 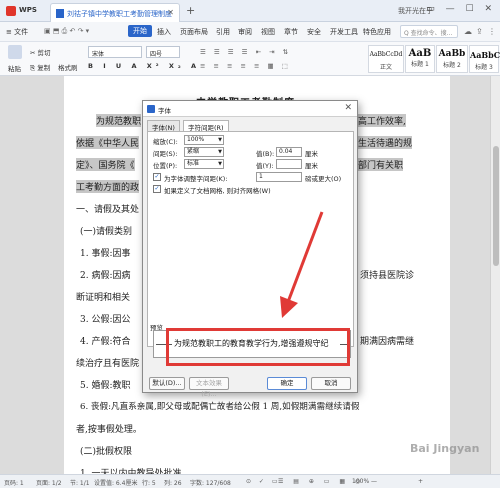 I want to click on annotation-highlight-box, so click(x=258, y=347).